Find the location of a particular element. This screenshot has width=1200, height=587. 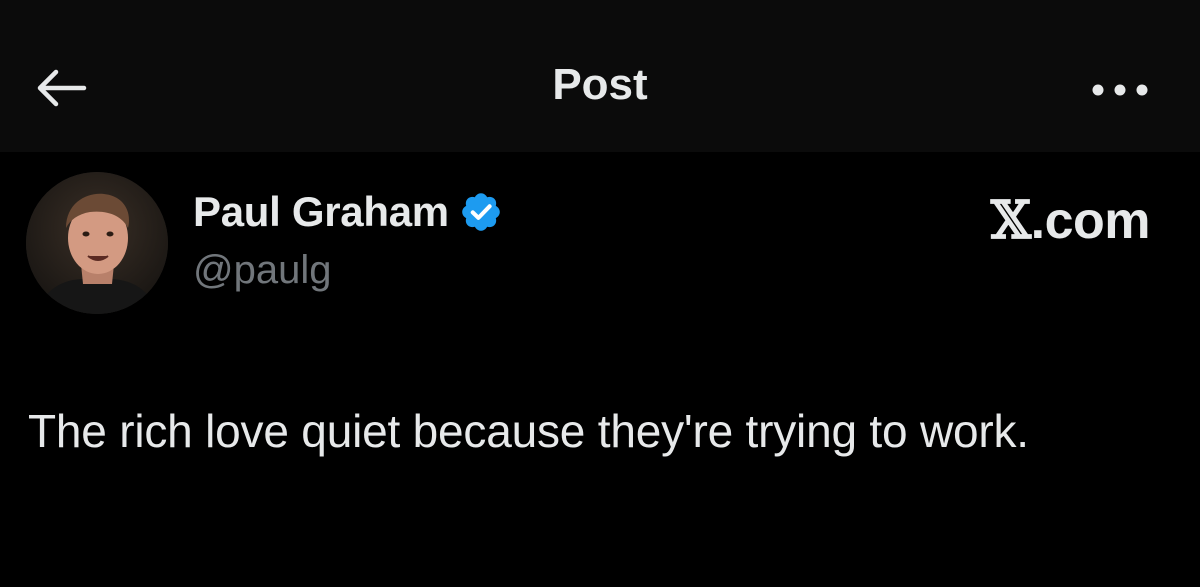

author-handle: @paulg is located at coordinates (262, 270).